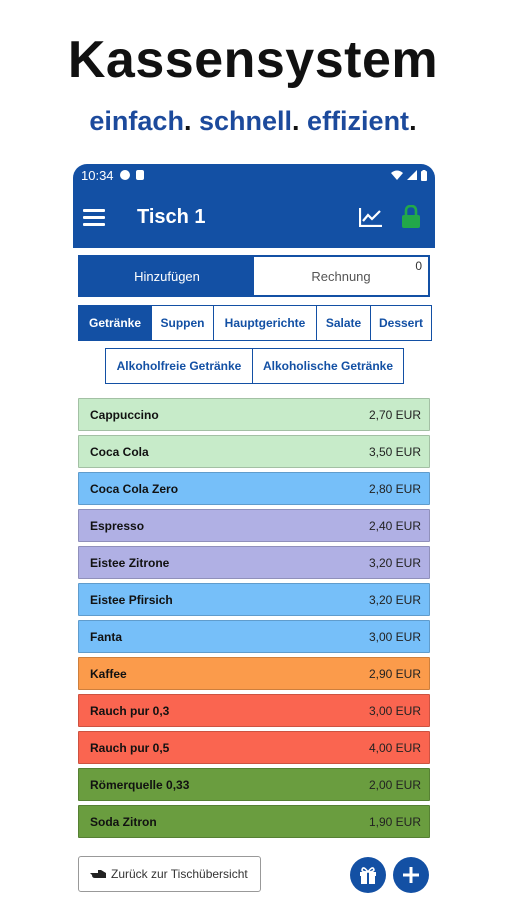 Image resolution: width=506 pixels, height=900 pixels. Describe the element at coordinates (254, 488) in the screenshot. I see `product-item: Coca Cola Zero 2,80 EUR` at that location.